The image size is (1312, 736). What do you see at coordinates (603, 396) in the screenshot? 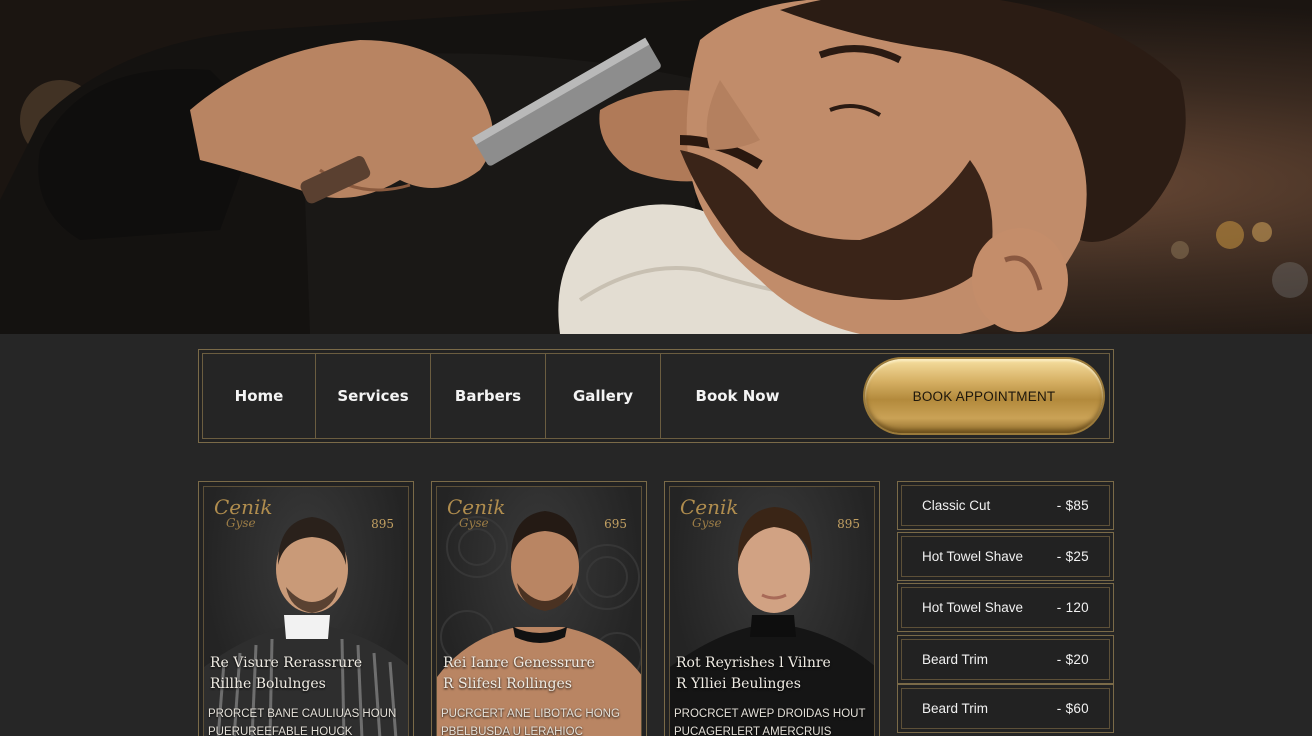
I see `nav-item-gallery: Gallery` at bounding box center [603, 396].